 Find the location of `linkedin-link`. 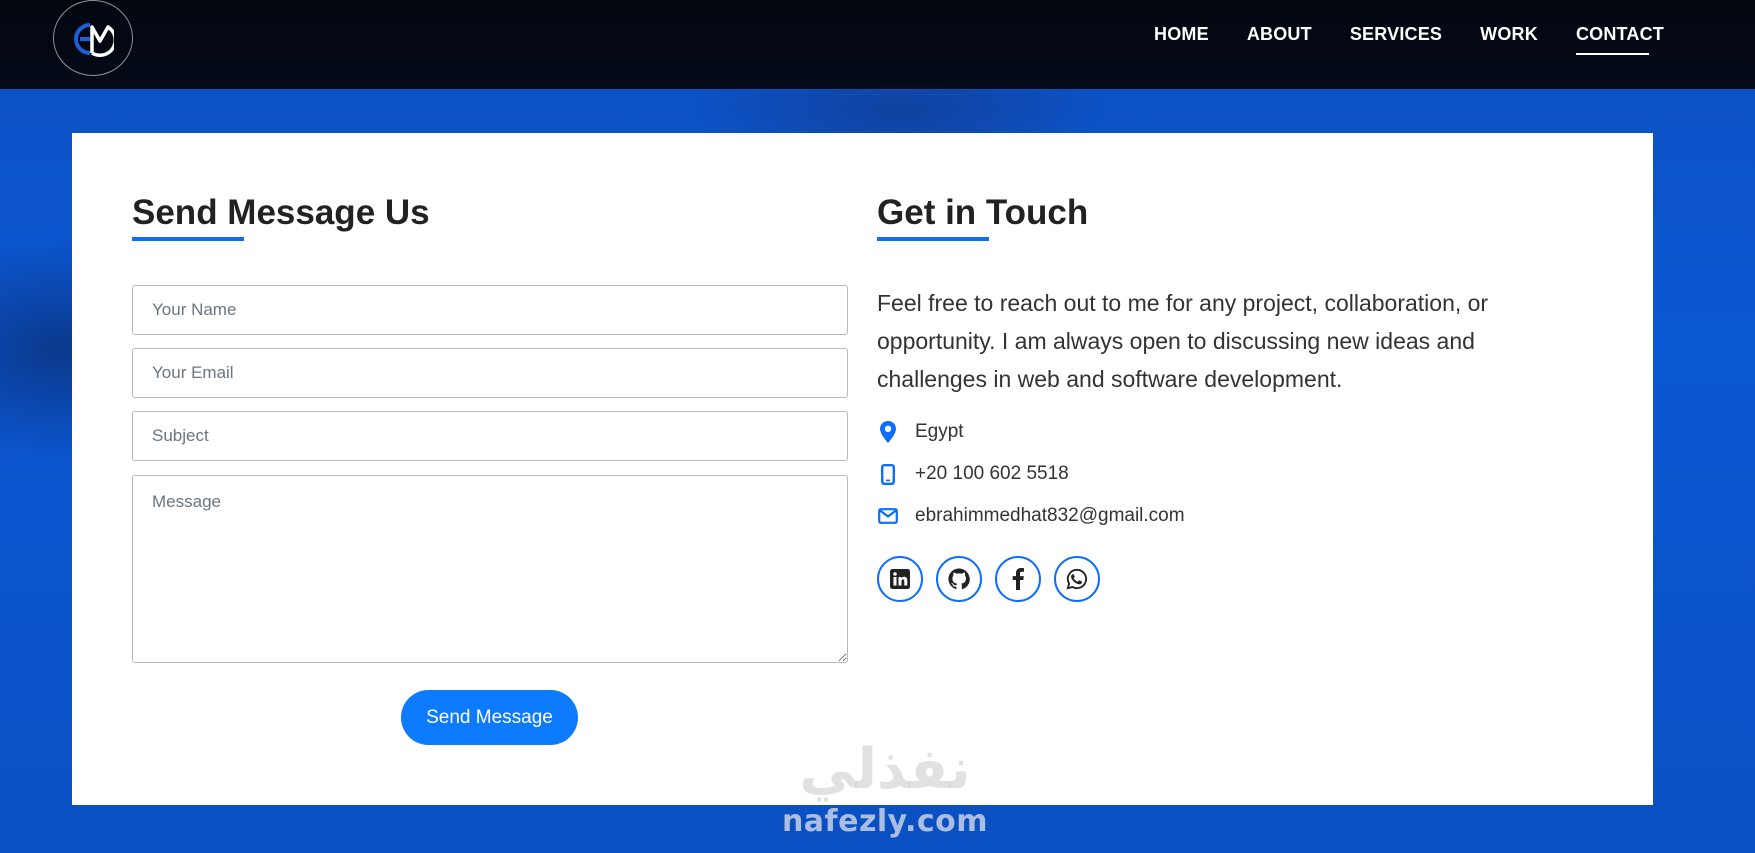

linkedin-link is located at coordinates (900, 579).